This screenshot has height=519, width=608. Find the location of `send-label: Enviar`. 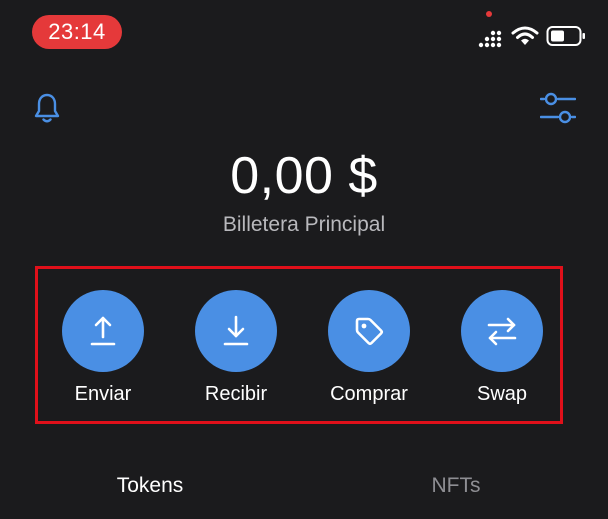

send-label: Enviar is located at coordinates (103, 394).